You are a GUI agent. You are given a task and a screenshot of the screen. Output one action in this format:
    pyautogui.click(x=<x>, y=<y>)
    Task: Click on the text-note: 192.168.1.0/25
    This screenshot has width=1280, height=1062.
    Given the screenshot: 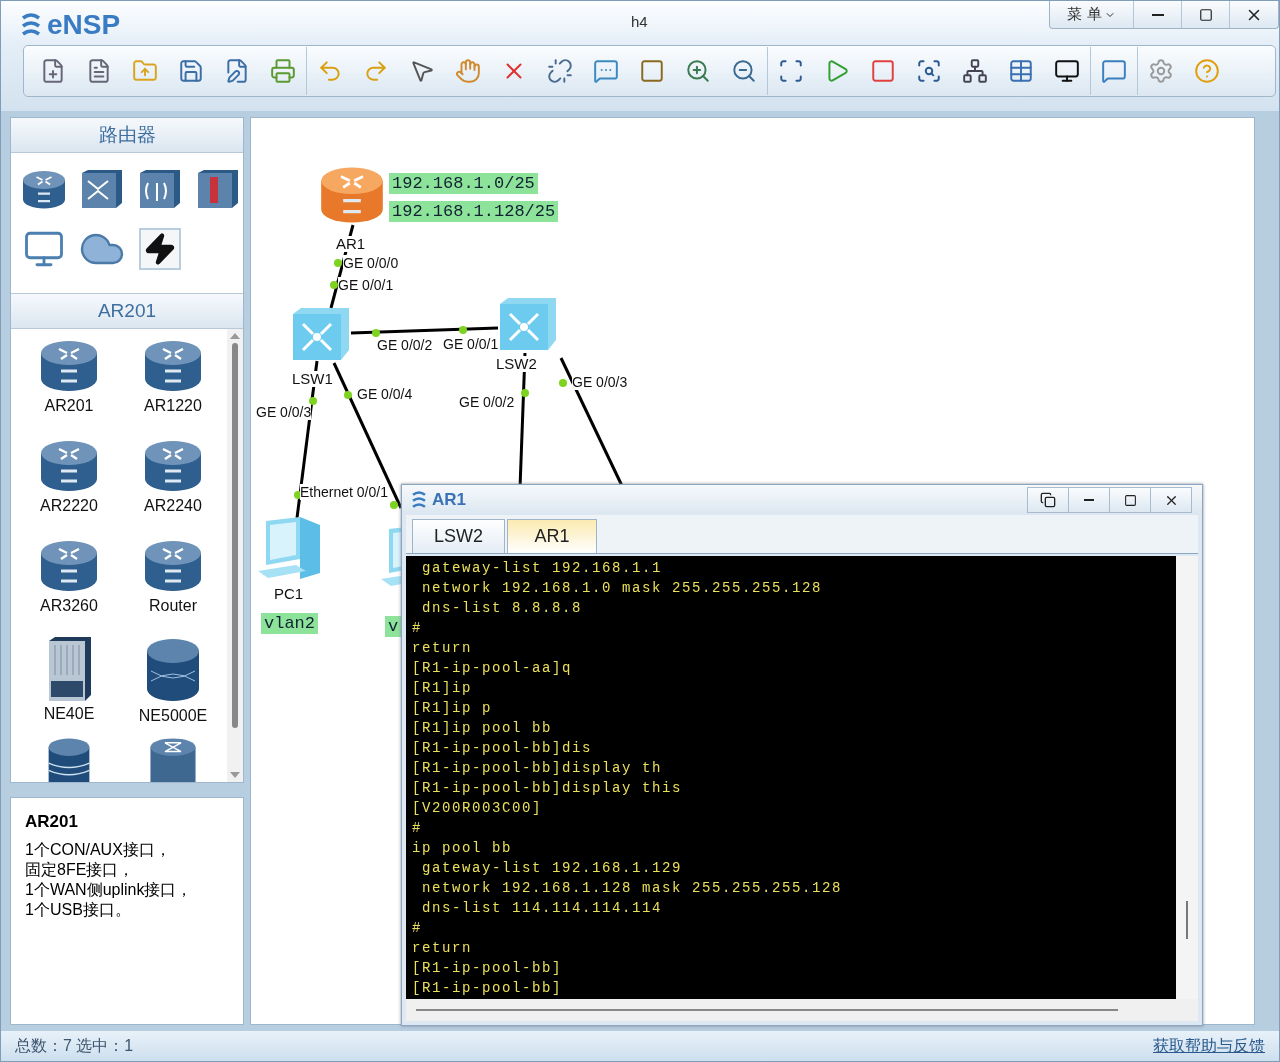 What is the action you would take?
    pyautogui.click(x=463, y=183)
    